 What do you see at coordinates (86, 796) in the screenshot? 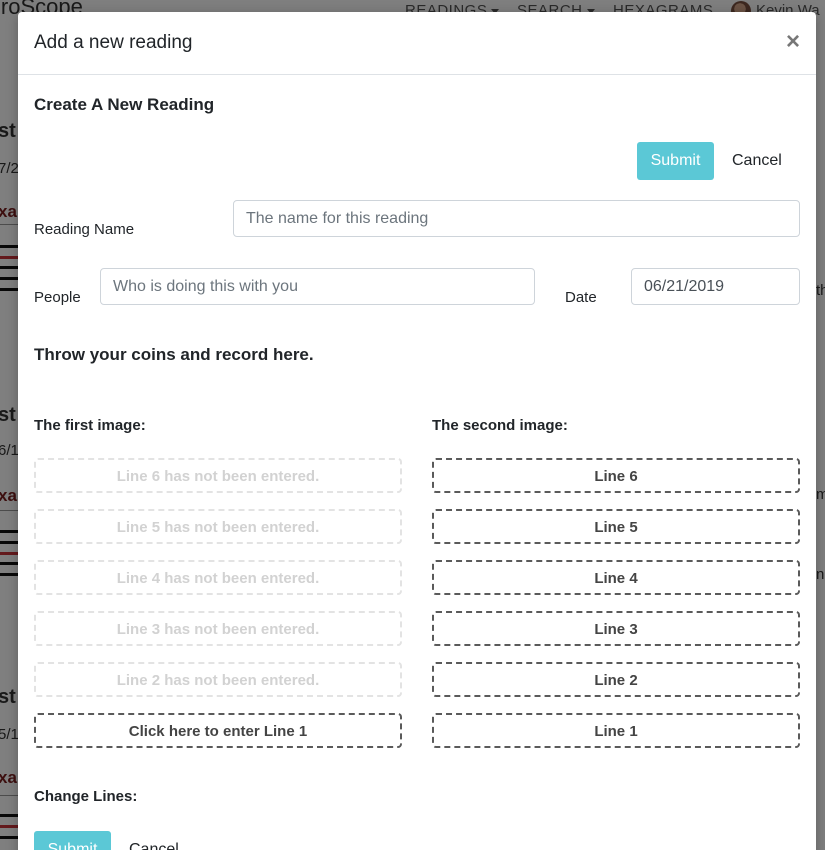
I see `change-lines-title: Change Lines:` at bounding box center [86, 796].